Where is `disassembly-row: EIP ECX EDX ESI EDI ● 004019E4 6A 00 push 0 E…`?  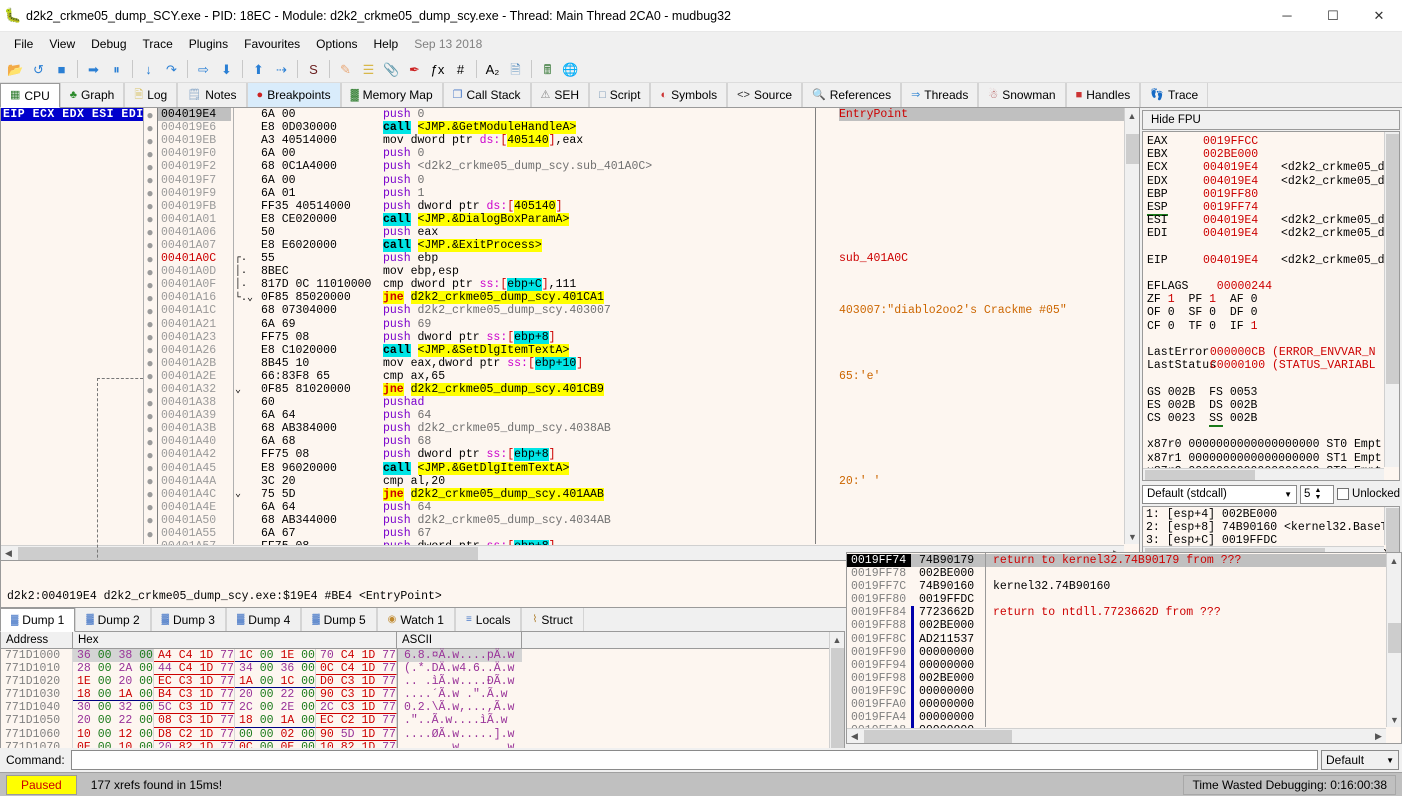
disassembly-row: EIP ECX EDX ESI EDI ● 004019E4 6A 00 push 0 E… is located at coordinates (570, 115).